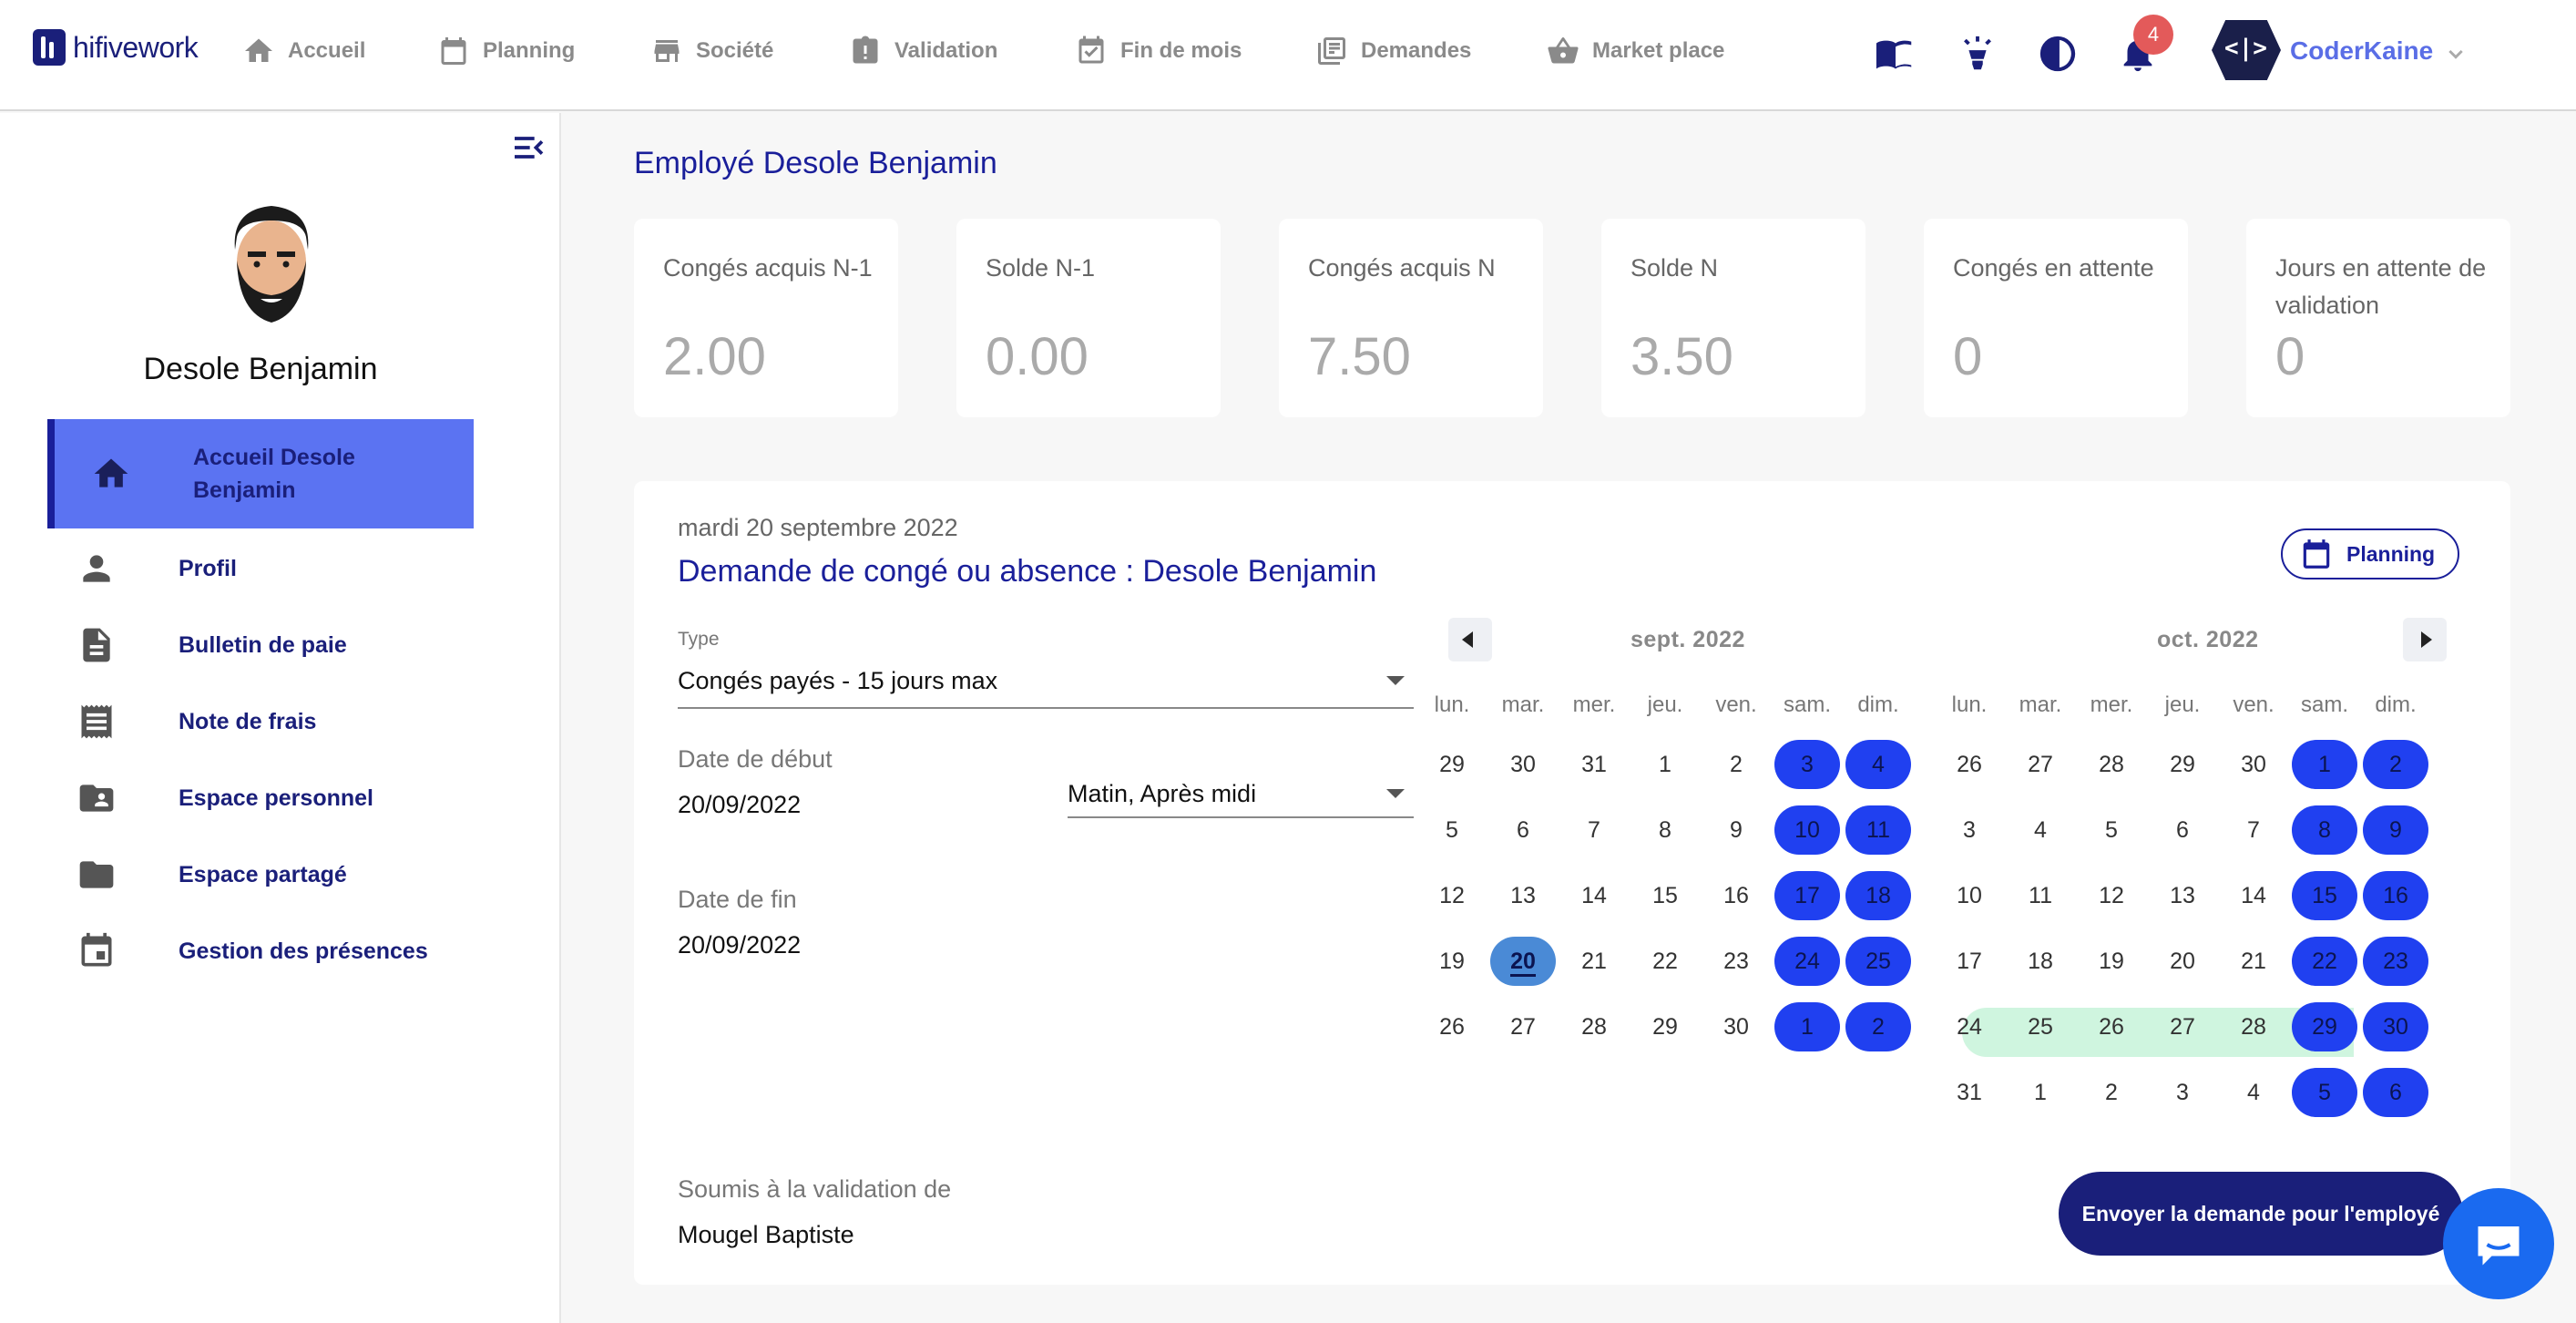 The width and height of the screenshot is (2576, 1323). I want to click on nav-accueil: Accueil, so click(304, 51).